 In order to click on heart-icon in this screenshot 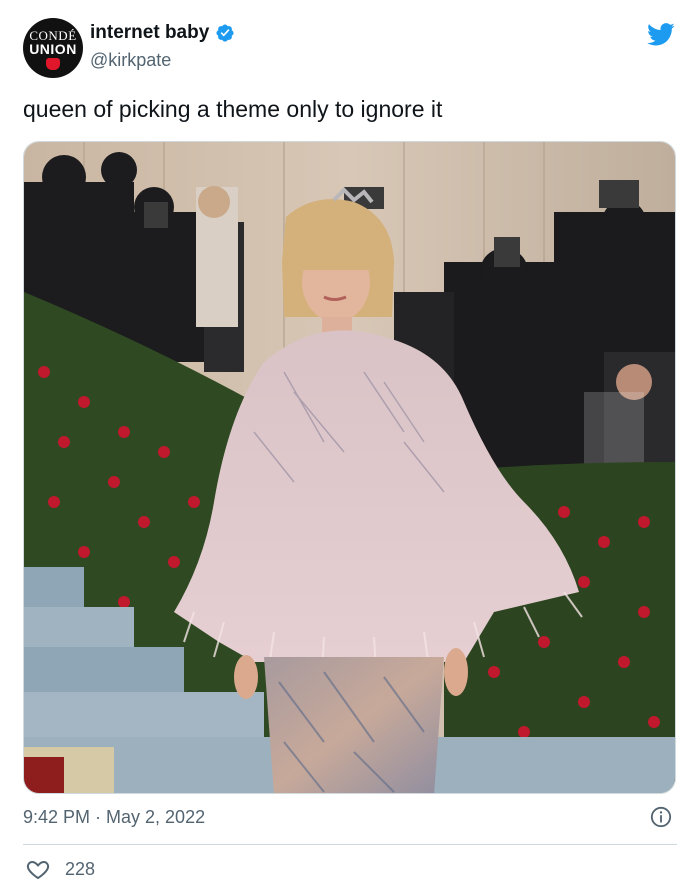, I will do `click(38, 869)`.